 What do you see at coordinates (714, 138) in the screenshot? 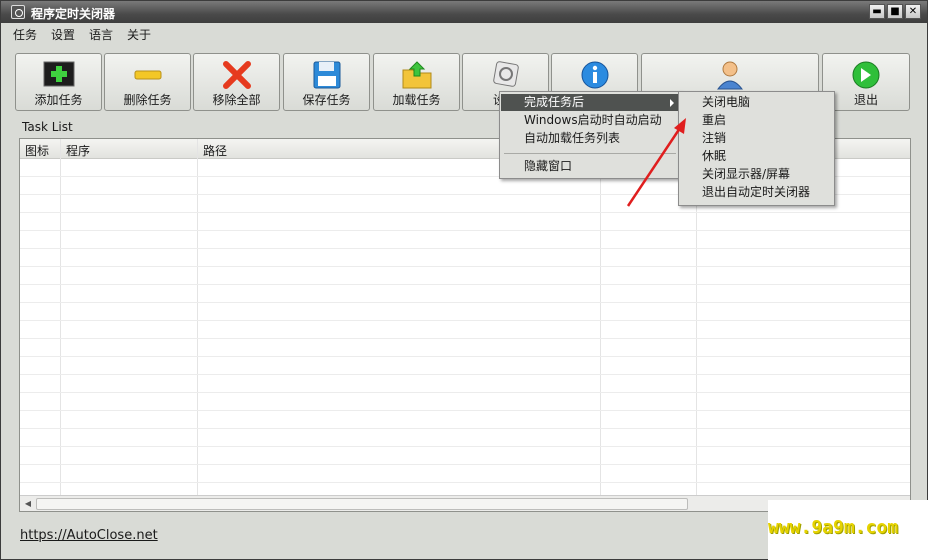
I see `submenu-logoff: 注销` at bounding box center [714, 138].